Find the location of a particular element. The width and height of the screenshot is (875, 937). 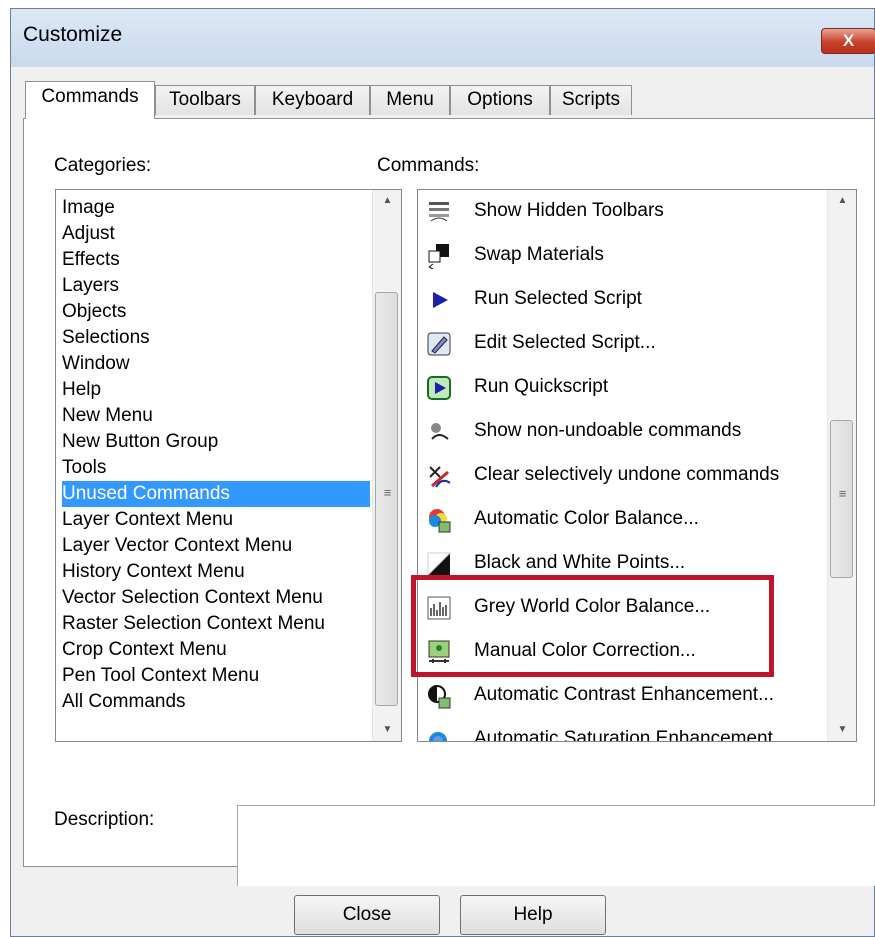

category-item: Vector Selection Context Menu is located at coordinates (216, 598).